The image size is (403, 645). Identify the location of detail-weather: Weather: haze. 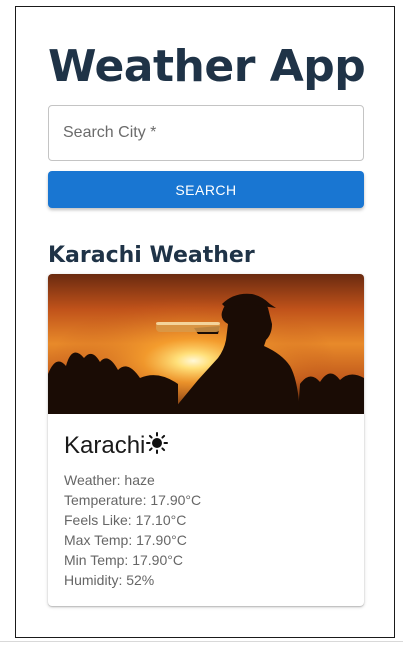
(109, 480).